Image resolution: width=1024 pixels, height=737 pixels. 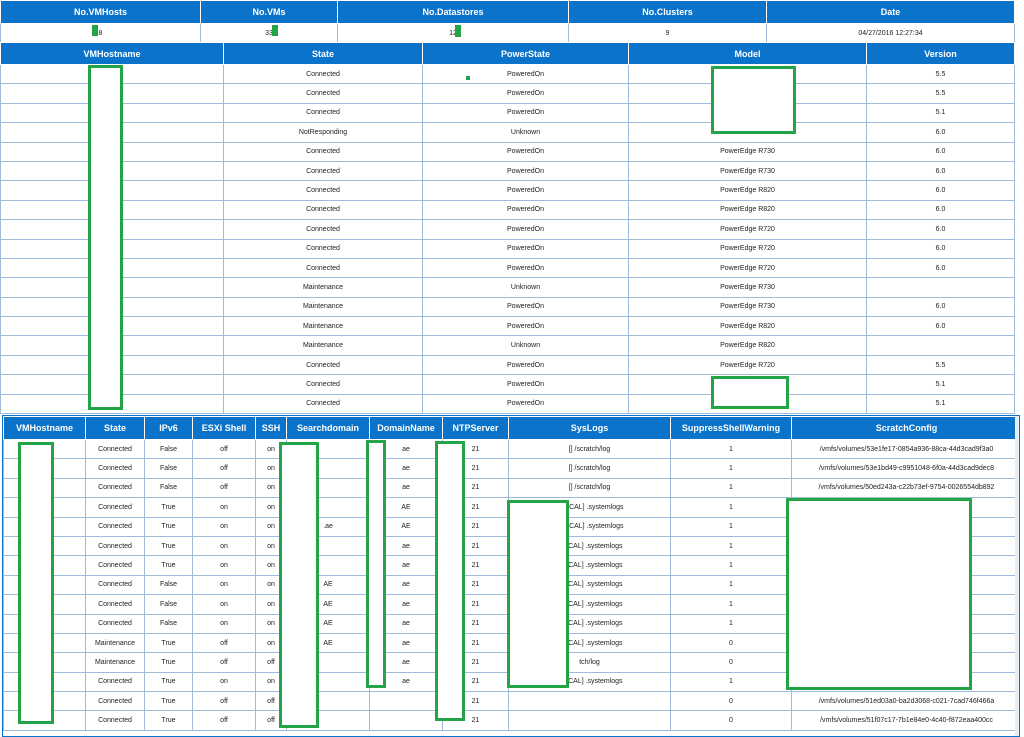 What do you see at coordinates (323, 53) in the screenshot?
I see `header-state: State` at bounding box center [323, 53].